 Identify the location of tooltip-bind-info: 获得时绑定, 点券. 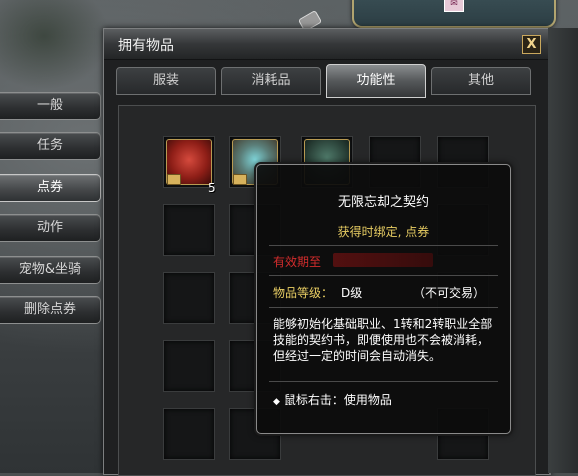
(383, 232).